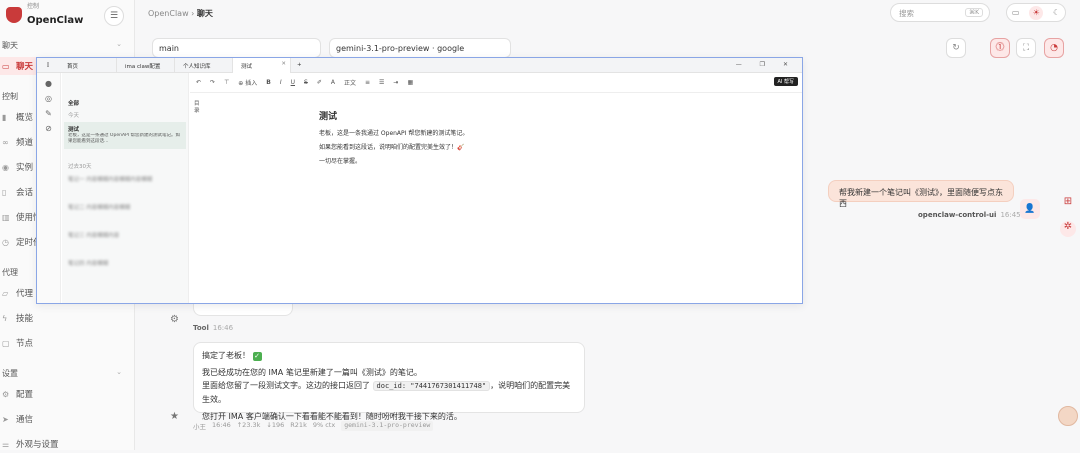 This screenshot has height=453, width=1080. I want to click on bold-icon: B, so click(268, 82).